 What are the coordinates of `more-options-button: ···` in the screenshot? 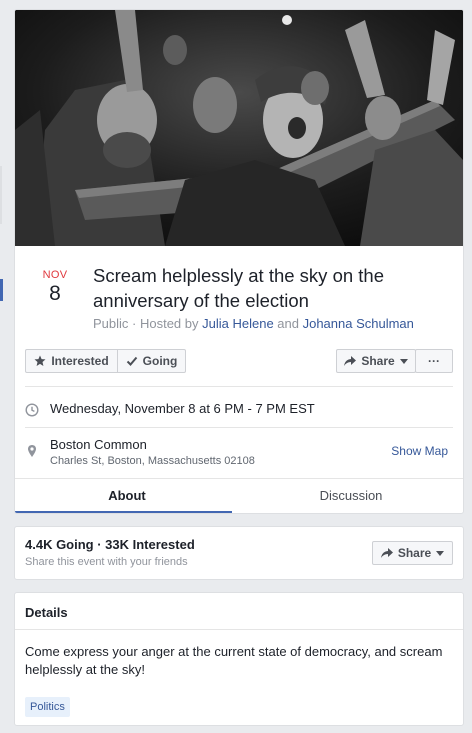 It's located at (434, 361).